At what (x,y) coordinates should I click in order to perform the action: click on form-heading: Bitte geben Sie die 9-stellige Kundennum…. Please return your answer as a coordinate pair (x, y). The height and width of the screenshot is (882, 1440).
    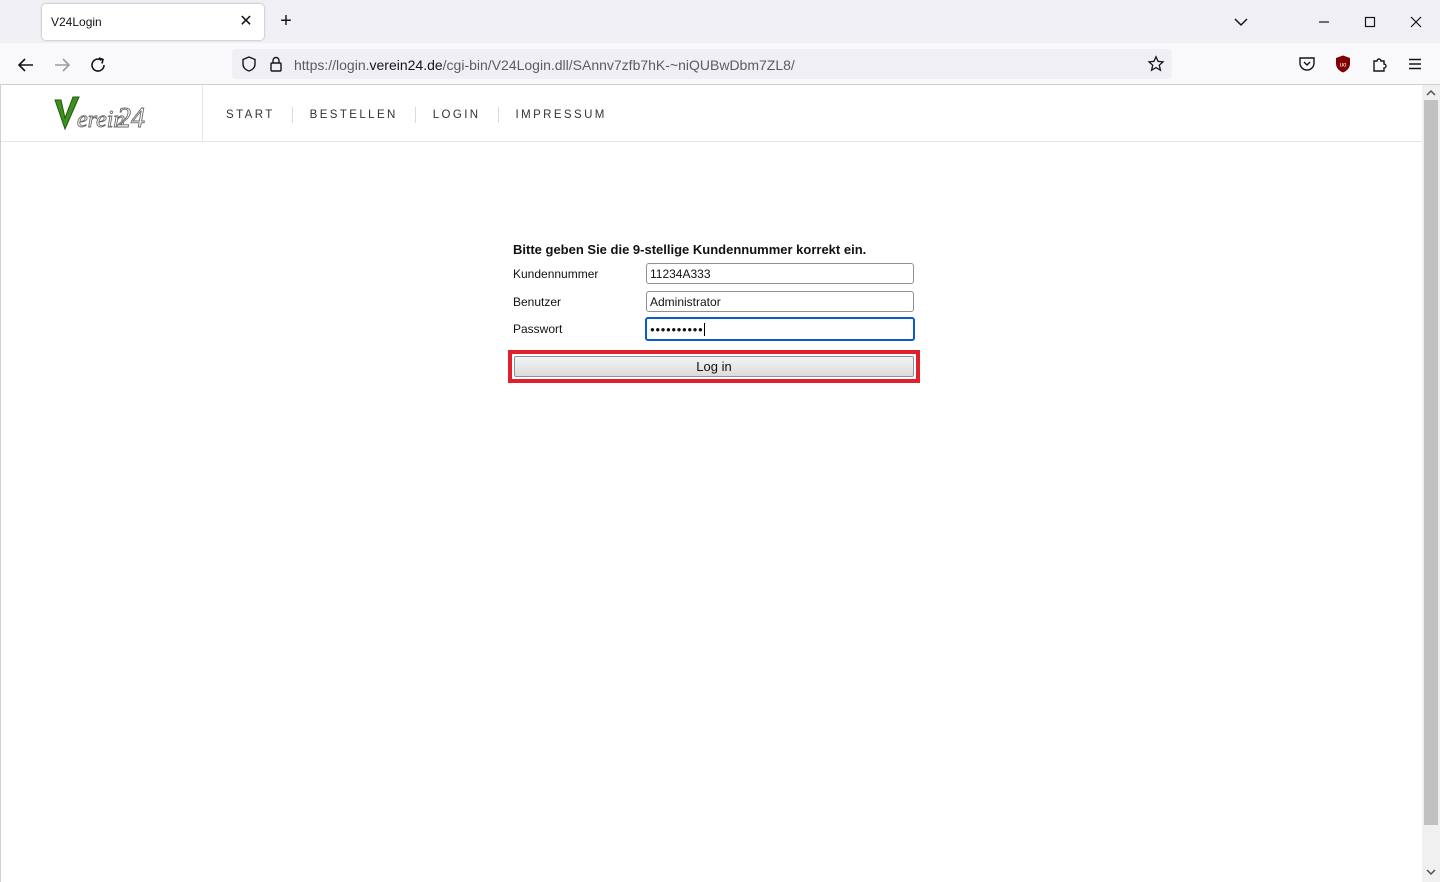
    Looking at the image, I should click on (690, 249).